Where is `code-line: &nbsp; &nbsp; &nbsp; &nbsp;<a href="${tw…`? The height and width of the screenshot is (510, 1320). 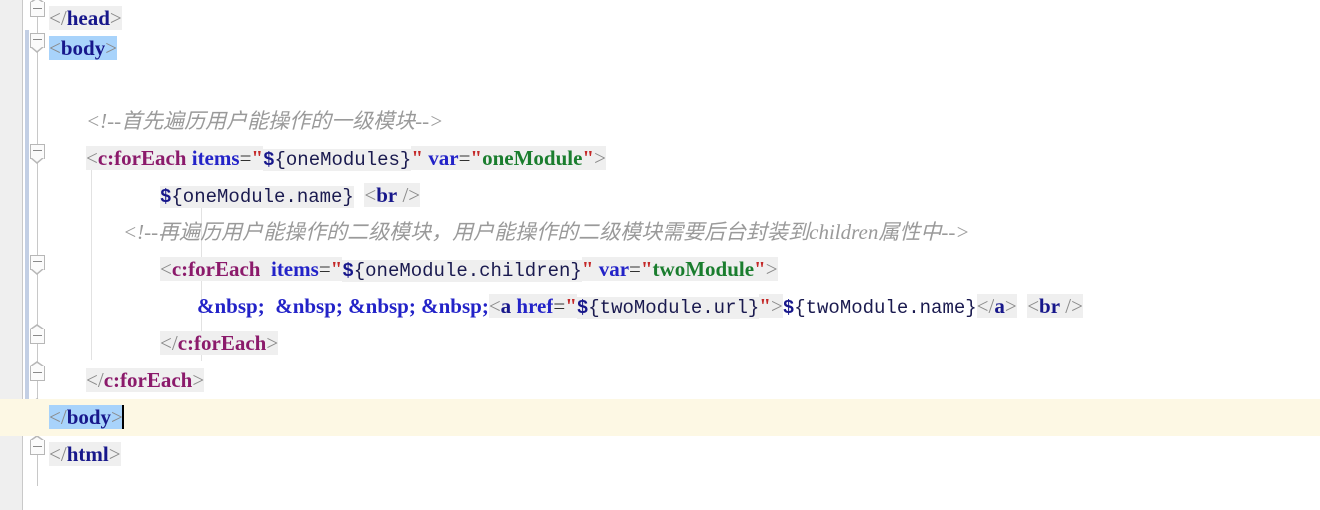
code-line: &nbsp; &nbsp; &nbsp; &nbsp;<a href="${tw… is located at coordinates (684, 306).